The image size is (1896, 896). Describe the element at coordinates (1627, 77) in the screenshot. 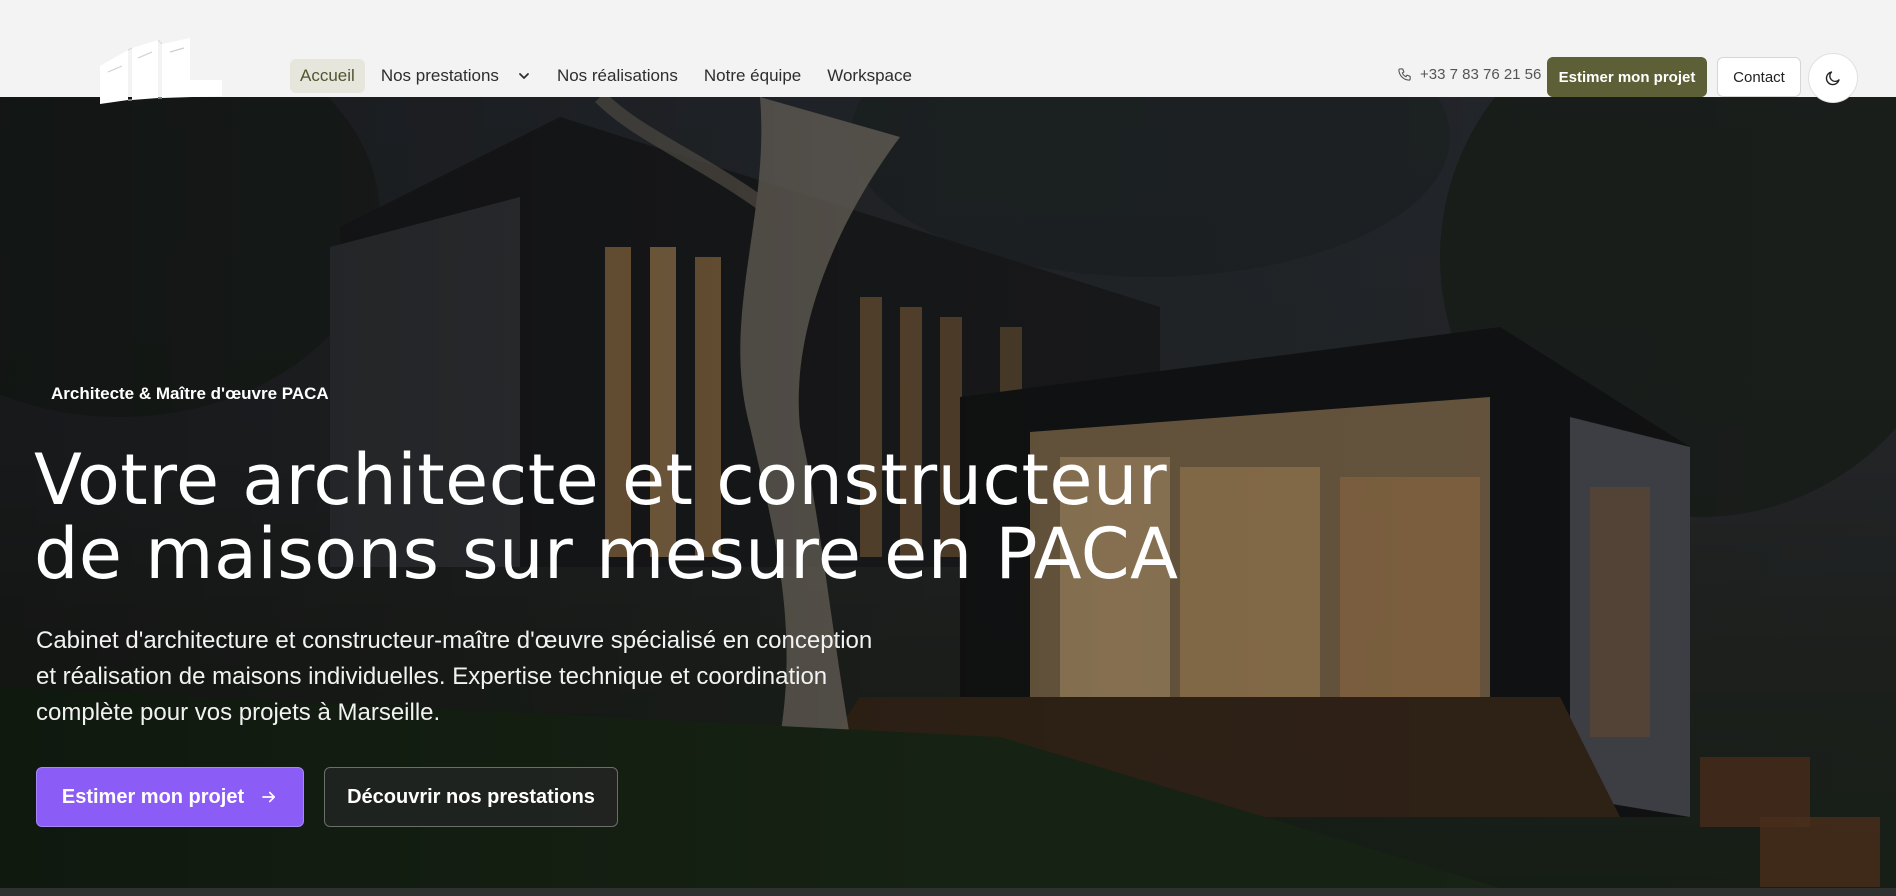

I see `estimate-project-button: Estimer mon projet` at that location.